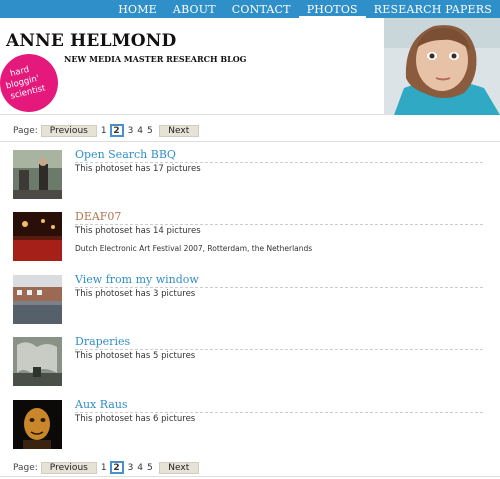 Image resolution: width=500 pixels, height=479 pixels. What do you see at coordinates (135, 419) in the screenshot?
I see `photoset-count: This photoset has 6 pictures` at bounding box center [135, 419].